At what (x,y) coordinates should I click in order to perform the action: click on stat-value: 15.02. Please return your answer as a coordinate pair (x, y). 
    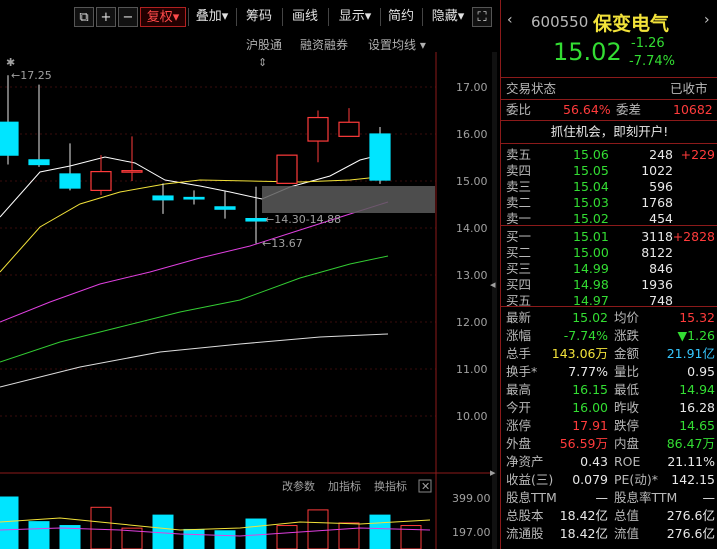
    Looking at the image, I should click on (590, 317).